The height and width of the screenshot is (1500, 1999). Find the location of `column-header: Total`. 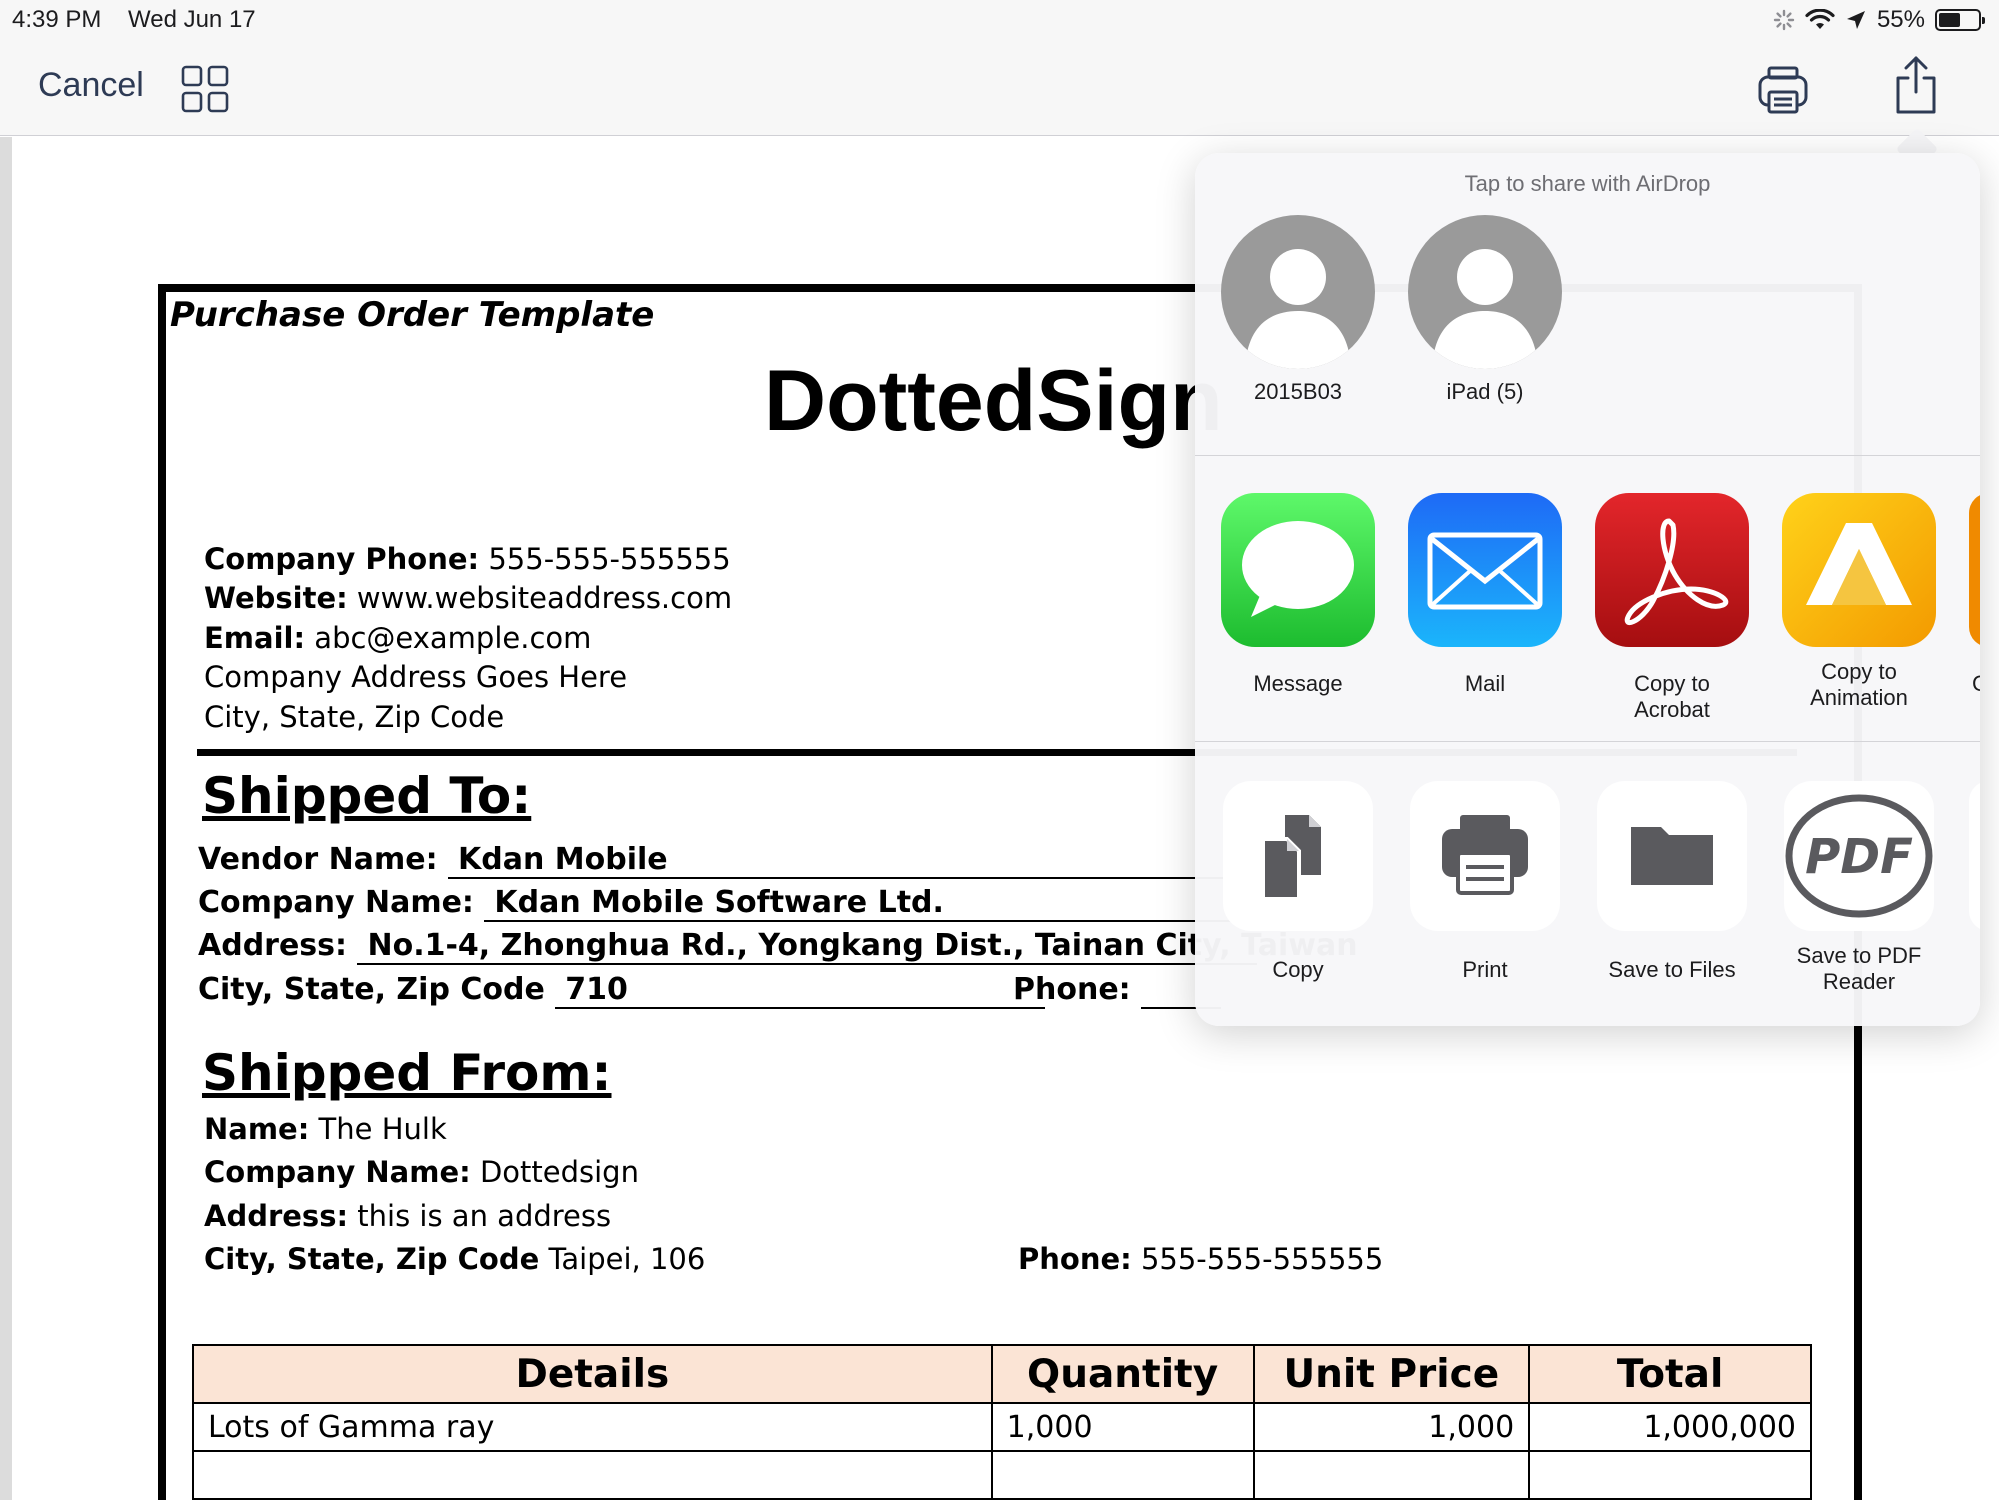

column-header: Total is located at coordinates (1670, 1374).